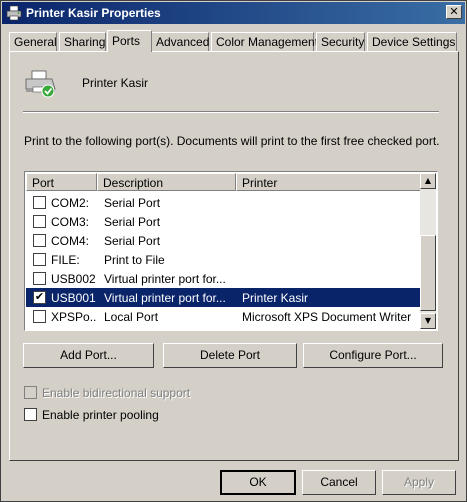 The image size is (467, 502). What do you see at coordinates (180, 41) in the screenshot?
I see `tab-advanced: Advanced` at bounding box center [180, 41].